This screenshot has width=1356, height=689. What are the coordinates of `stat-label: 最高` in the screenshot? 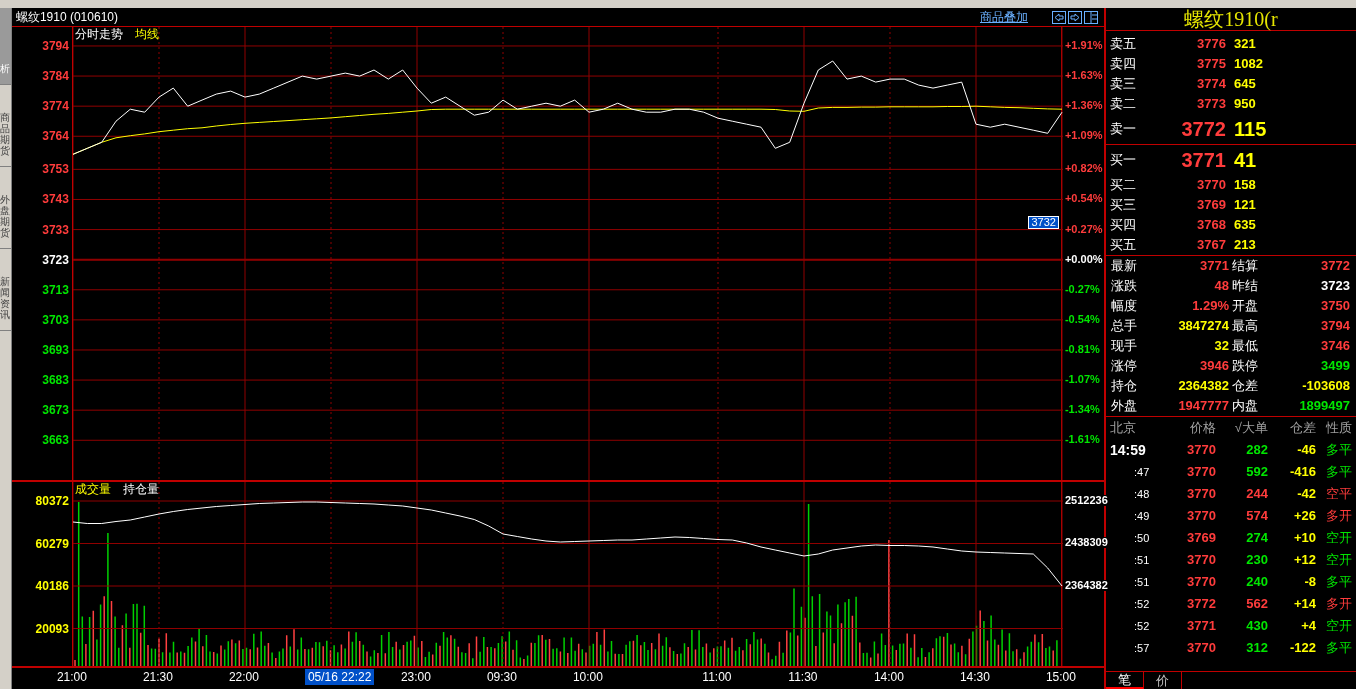 It's located at (1244, 326).